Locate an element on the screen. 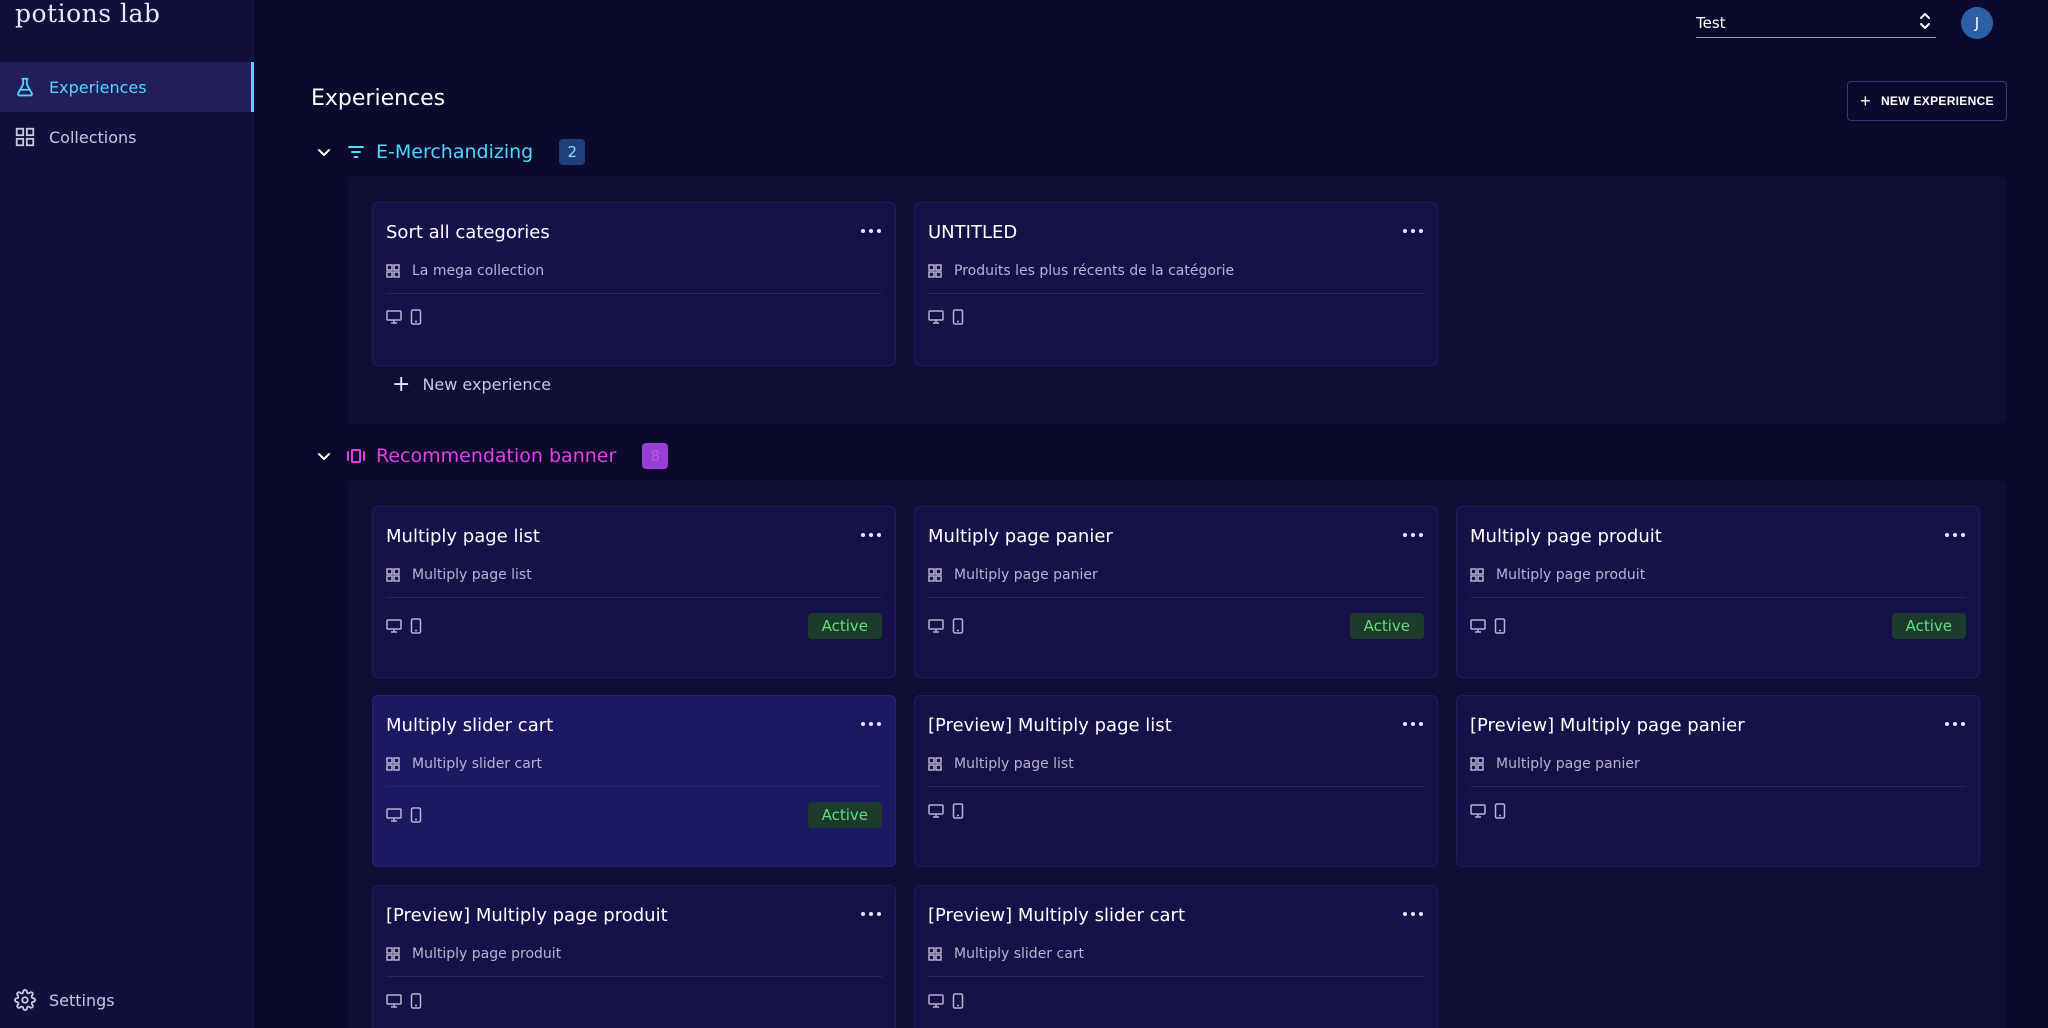 This screenshot has width=2048, height=1028. group-name: E-Merchandizing is located at coordinates (455, 152).